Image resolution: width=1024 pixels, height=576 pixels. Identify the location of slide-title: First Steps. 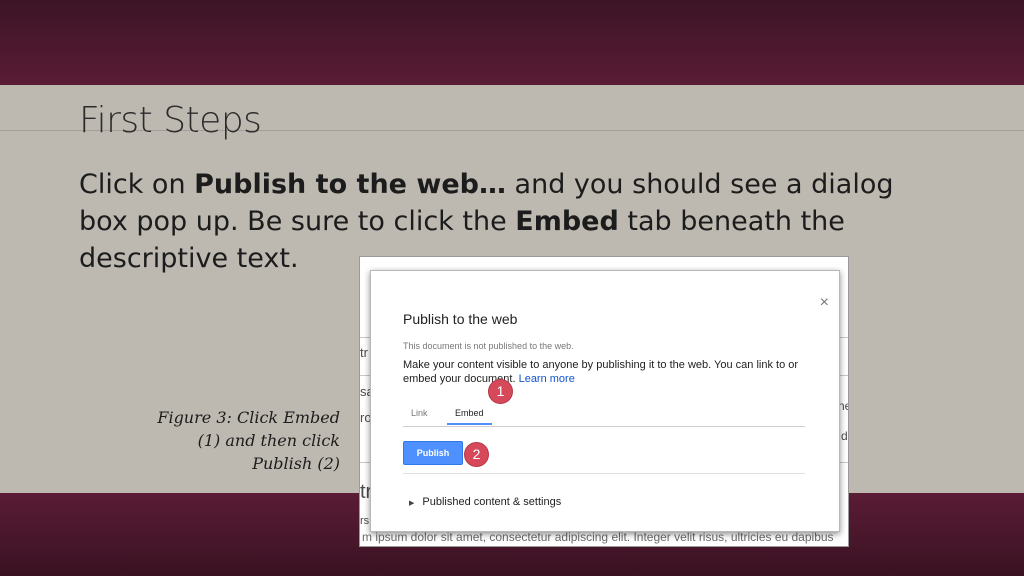
(170, 120).